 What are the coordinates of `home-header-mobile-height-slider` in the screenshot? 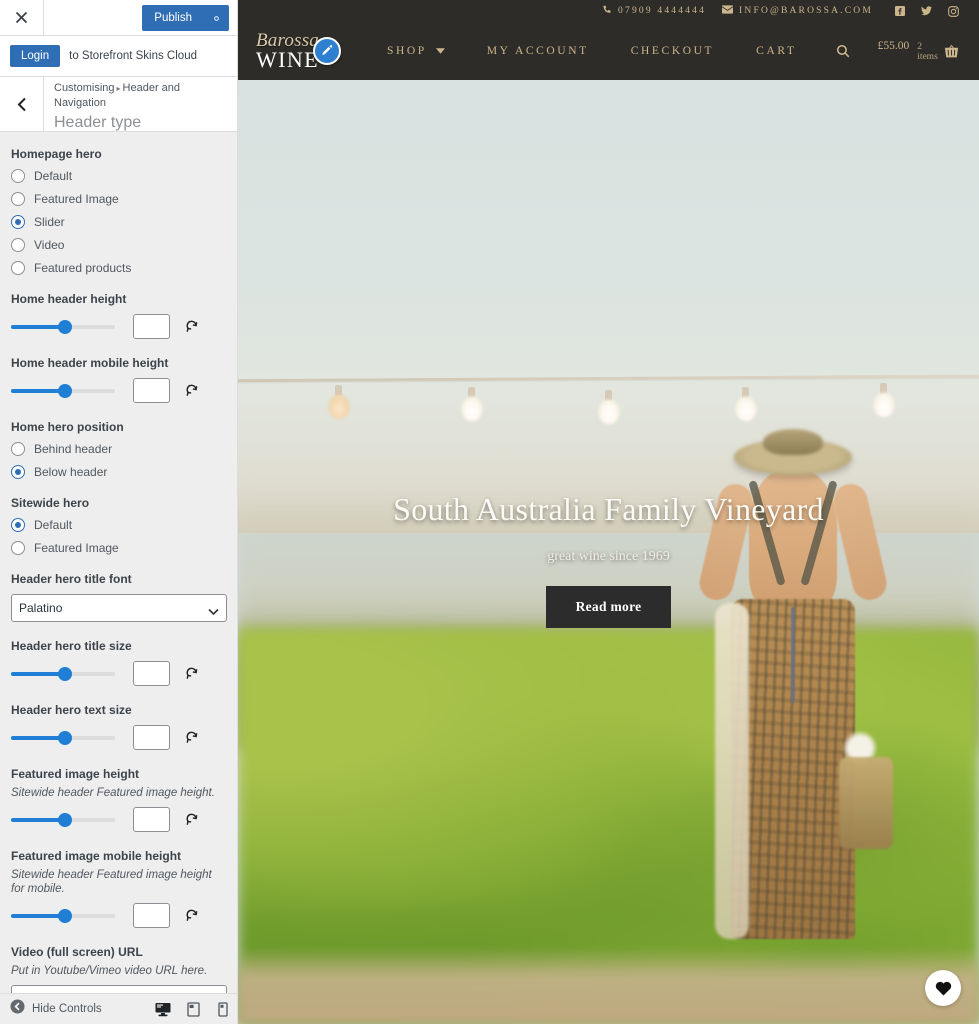 It's located at (63, 390).